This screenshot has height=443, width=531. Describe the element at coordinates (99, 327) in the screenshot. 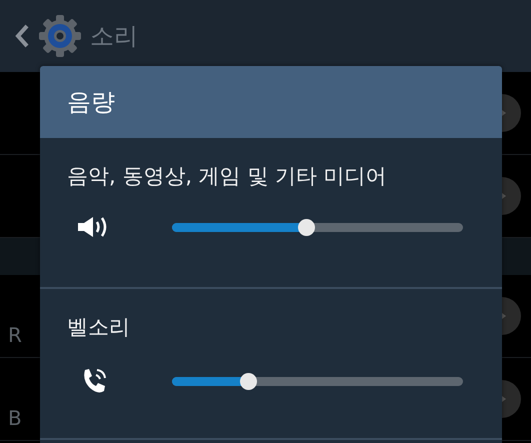

I see `channel-label: 벨소리` at that location.